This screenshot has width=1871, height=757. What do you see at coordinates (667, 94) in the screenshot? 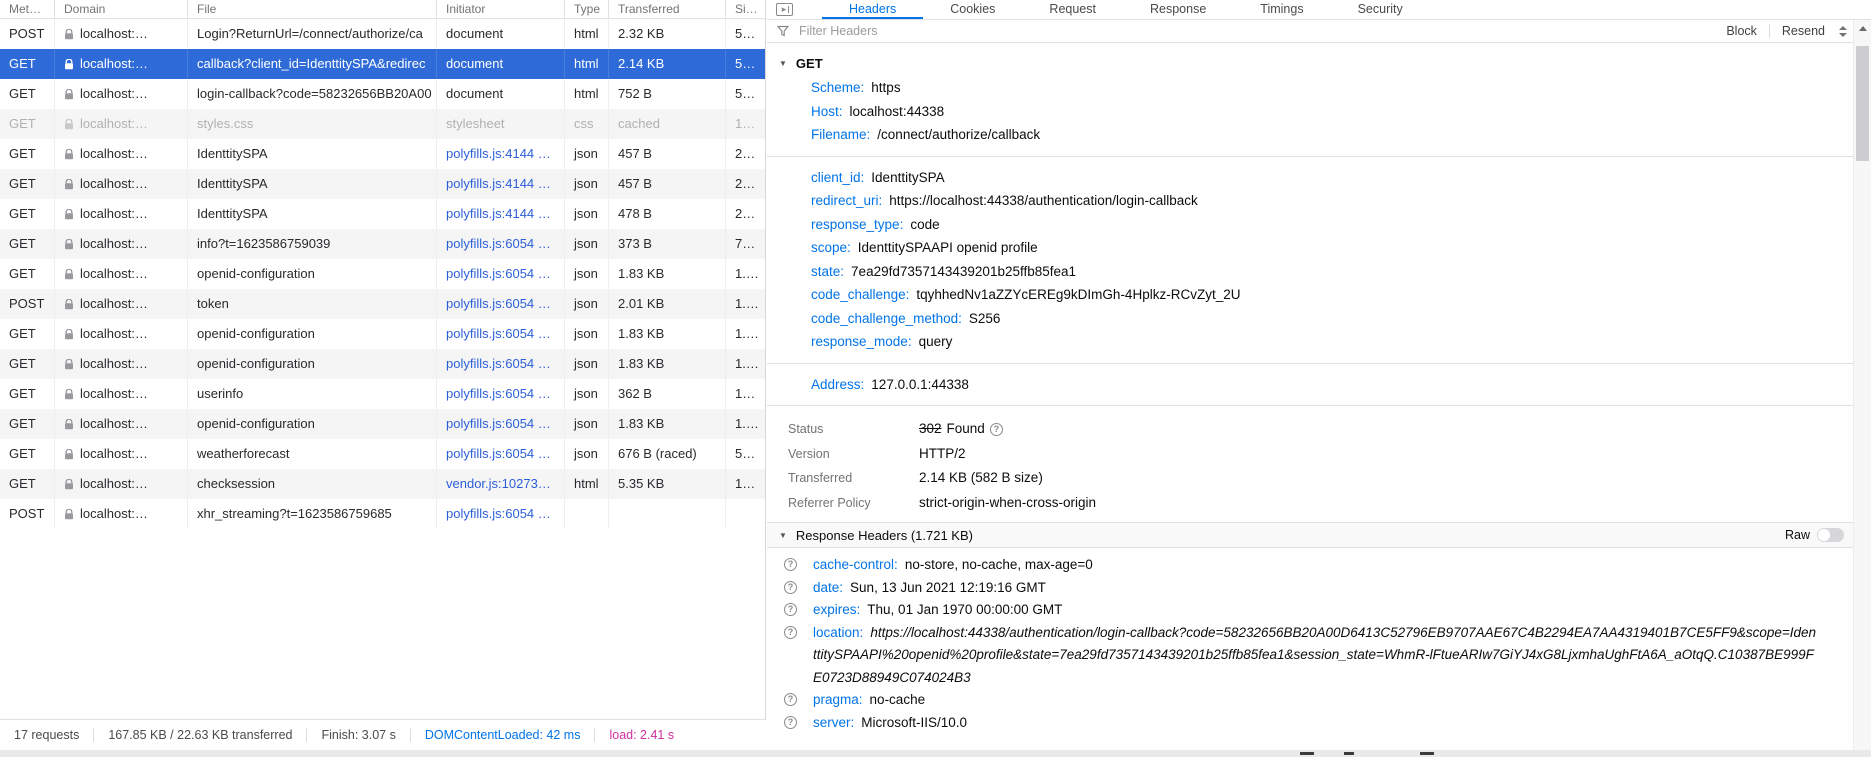
I see `transferred-cell: 752 B` at bounding box center [667, 94].